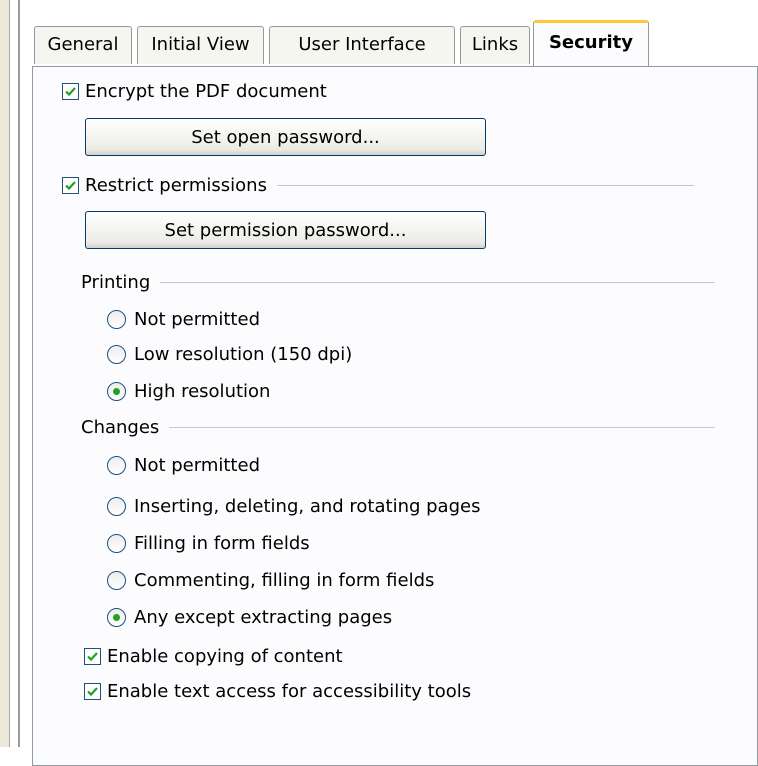 Image resolution: width=758 pixels, height=766 pixels. I want to click on changes-option: Inserting, deleting, and rotating pages, so click(293, 506).